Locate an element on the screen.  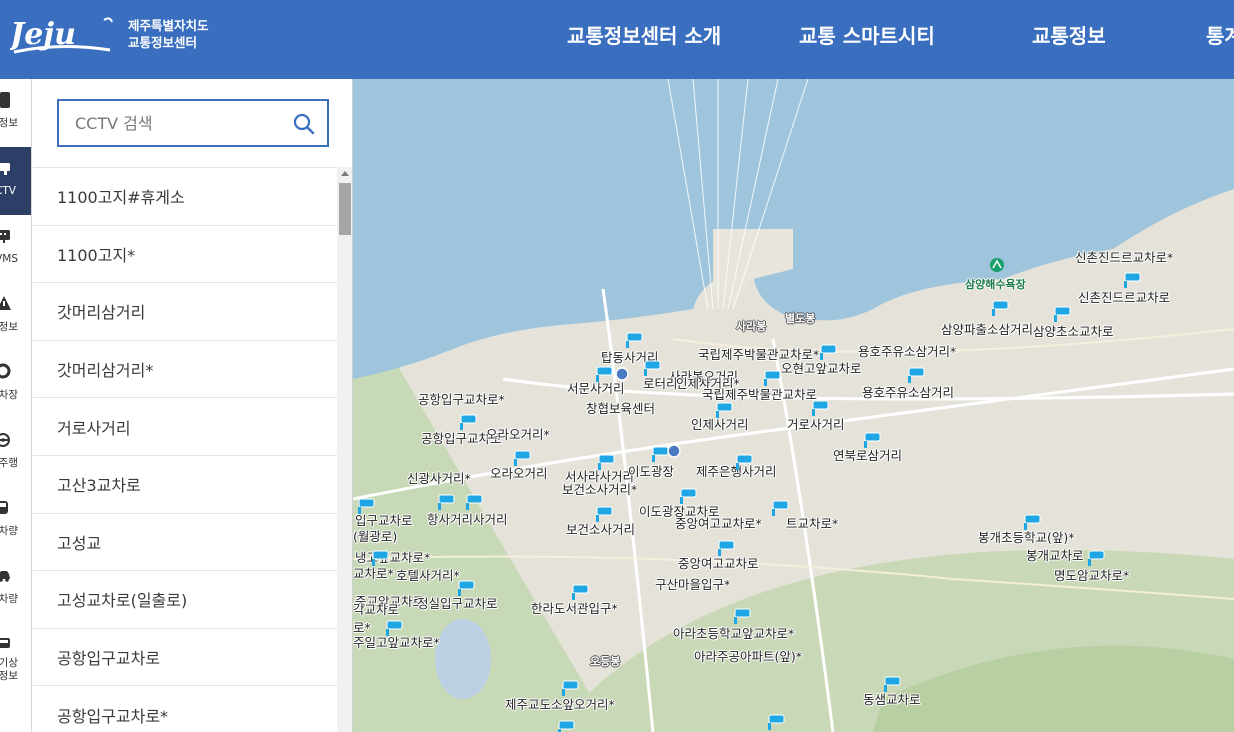
cctv-list-item: 고산3교차로 is located at coordinates (185, 485).